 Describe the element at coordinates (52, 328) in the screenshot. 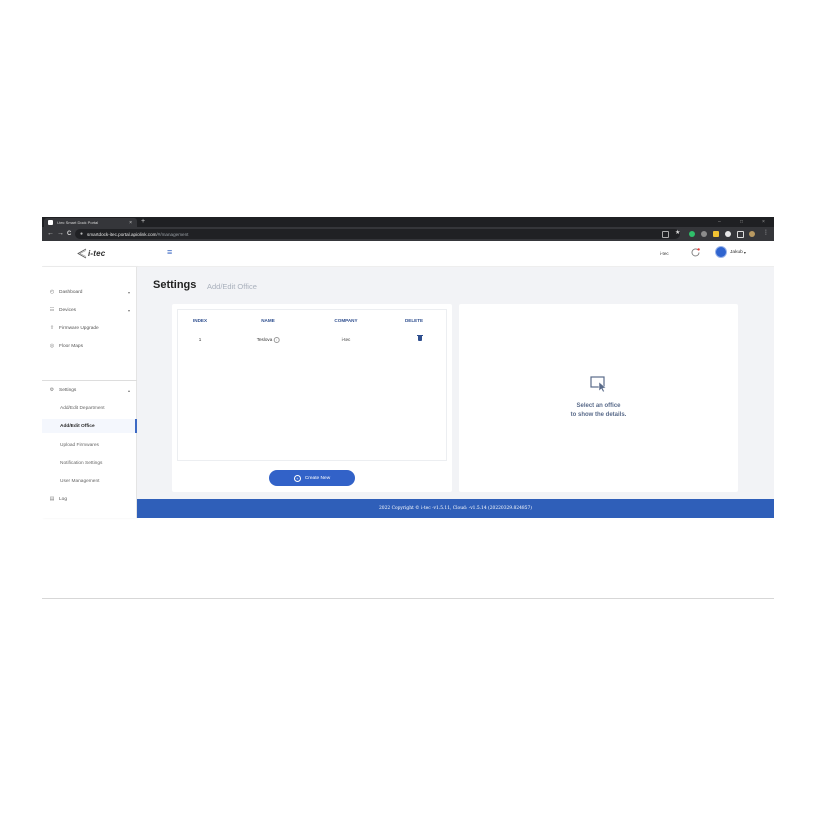

I see `firmware-icon: ⇪` at that location.